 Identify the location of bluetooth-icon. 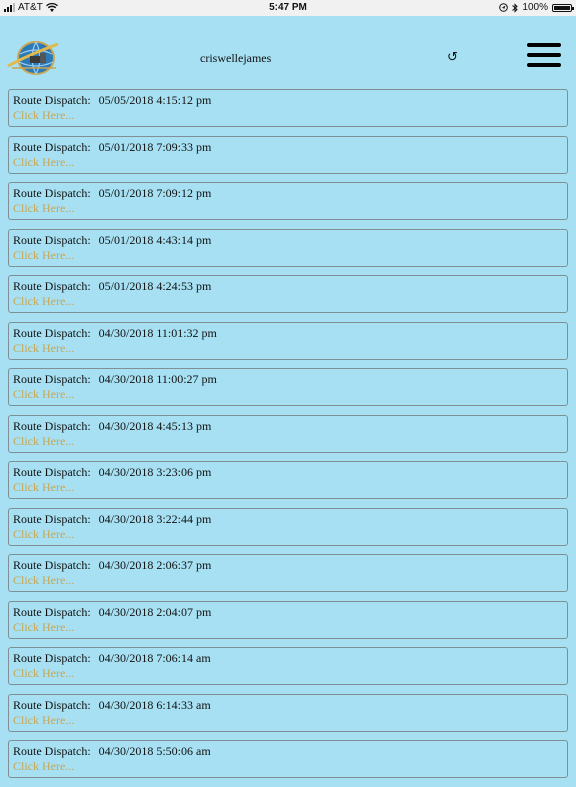
(515, 7).